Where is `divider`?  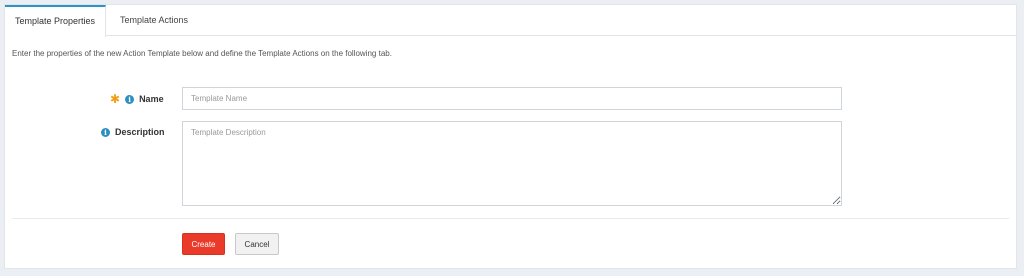
divider is located at coordinates (510, 218).